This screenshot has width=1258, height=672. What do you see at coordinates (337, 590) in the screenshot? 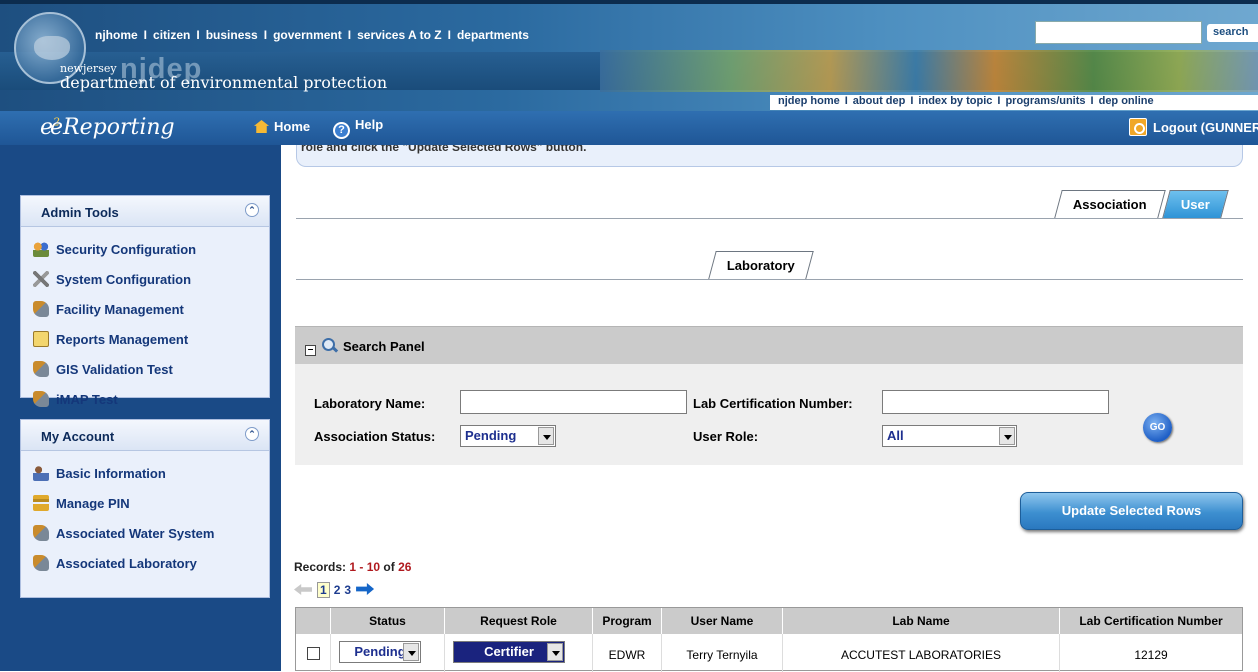
I see `page-link-2: 2` at bounding box center [337, 590].